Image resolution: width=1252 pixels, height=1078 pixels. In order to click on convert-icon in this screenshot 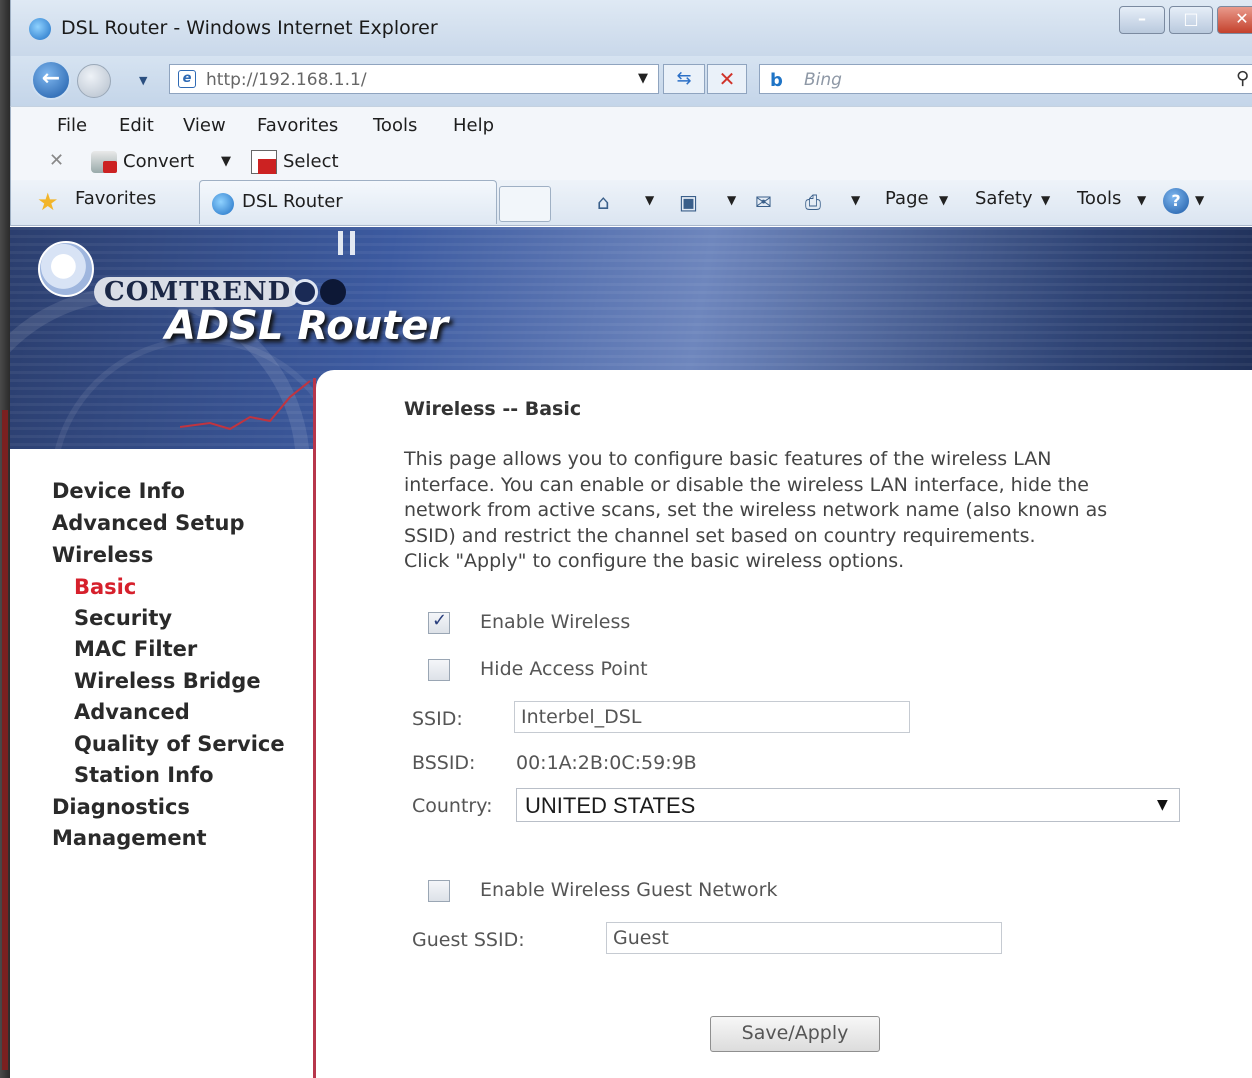, I will do `click(104, 162)`.